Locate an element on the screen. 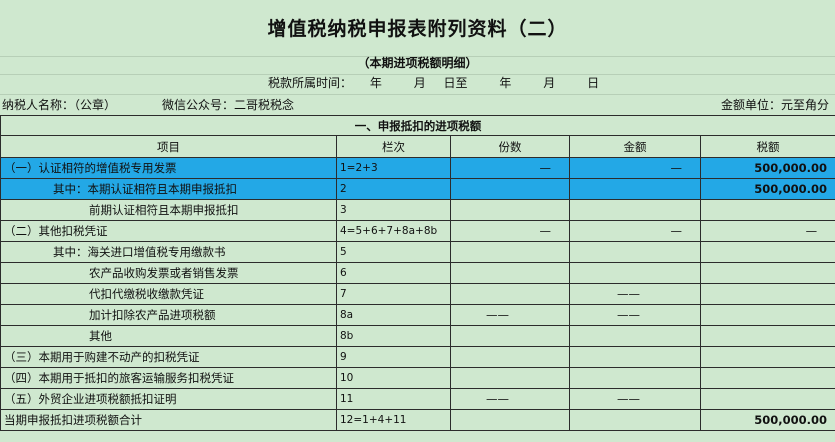 Image resolution: width=835 pixels, height=442 pixels. taxpayer-name-label: 纳税人名称：（公章） is located at coordinates (59, 105).